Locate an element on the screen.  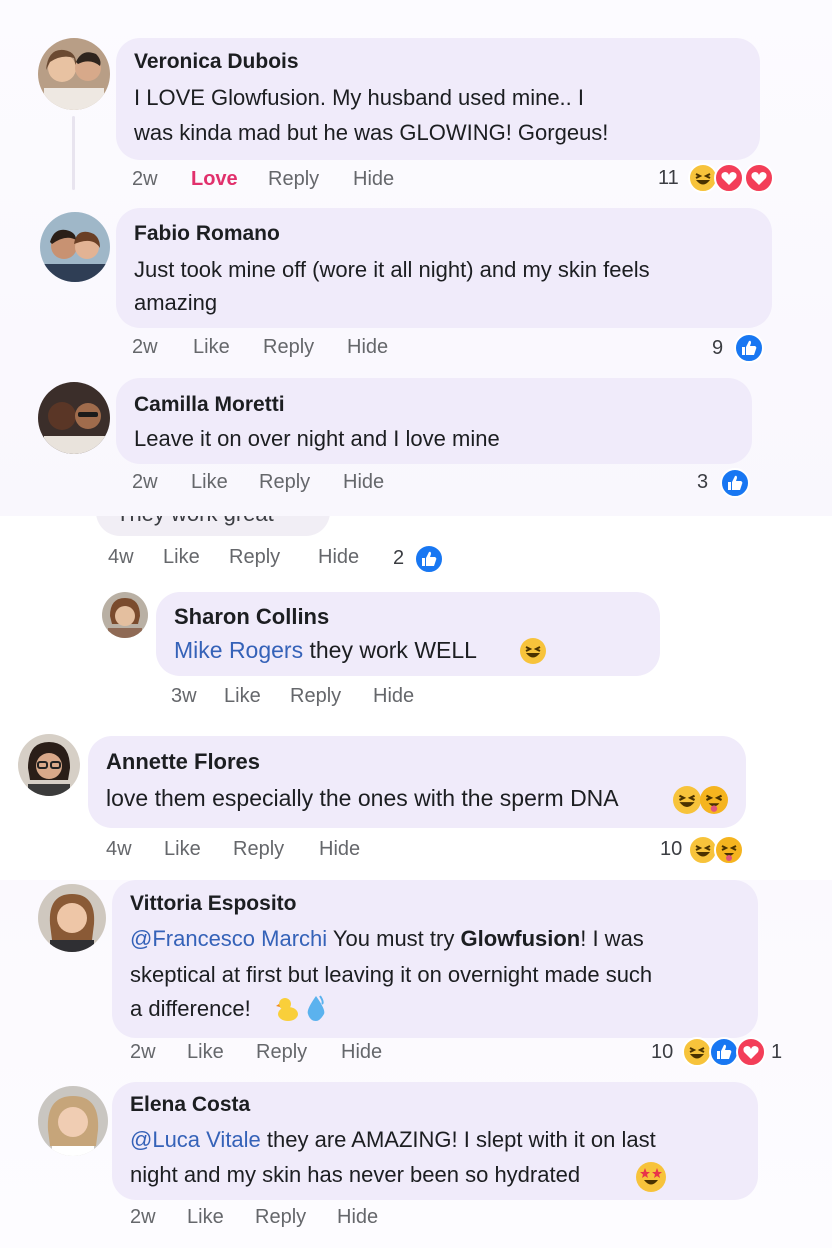
star-struck-emoji is located at coordinates (651, 1177).